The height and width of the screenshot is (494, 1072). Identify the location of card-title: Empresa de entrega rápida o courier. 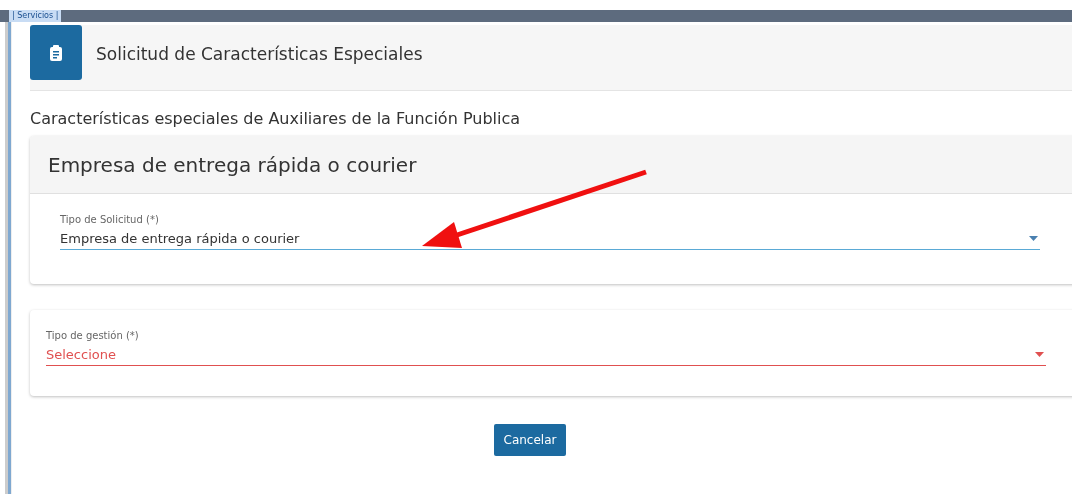
(232, 164).